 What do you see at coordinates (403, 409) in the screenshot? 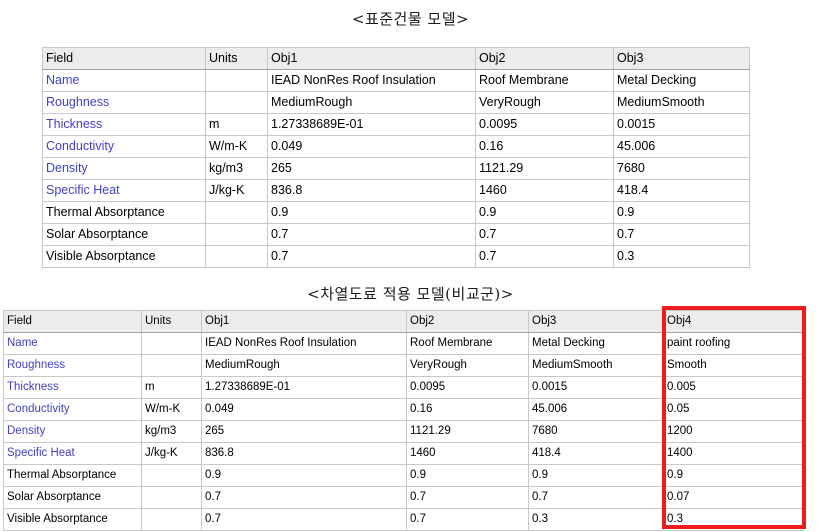
I see `table-row: Conductivity W/m-K 0.049 0.16 45.006 0.05` at bounding box center [403, 409].